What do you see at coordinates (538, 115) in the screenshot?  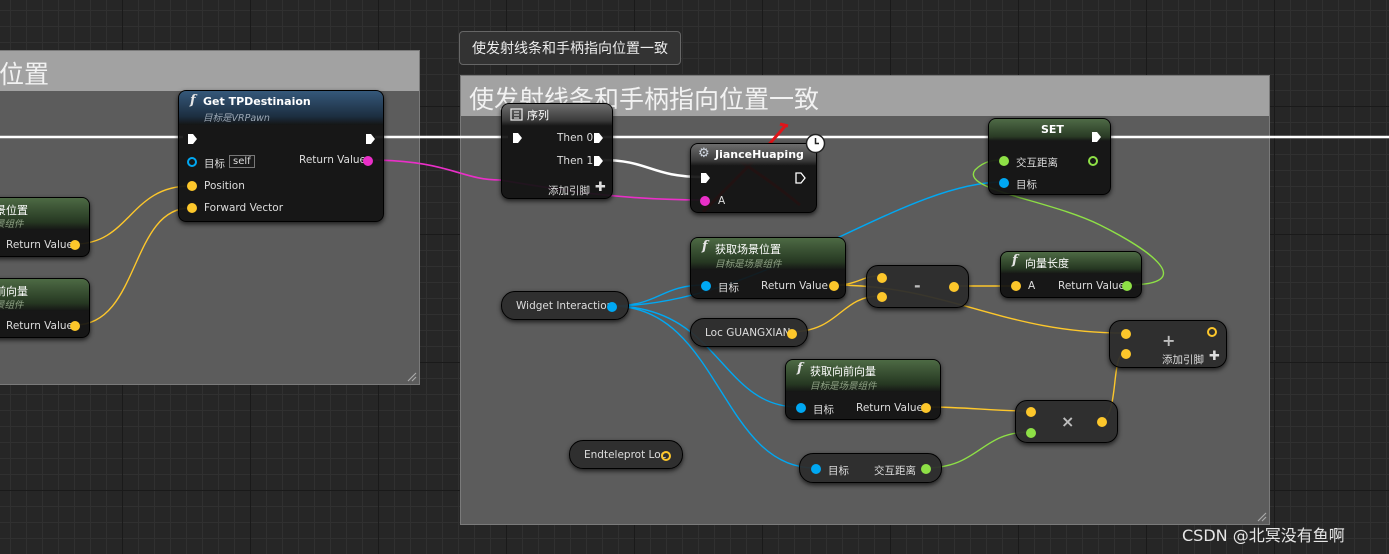 I see `node-title: 序列` at bounding box center [538, 115].